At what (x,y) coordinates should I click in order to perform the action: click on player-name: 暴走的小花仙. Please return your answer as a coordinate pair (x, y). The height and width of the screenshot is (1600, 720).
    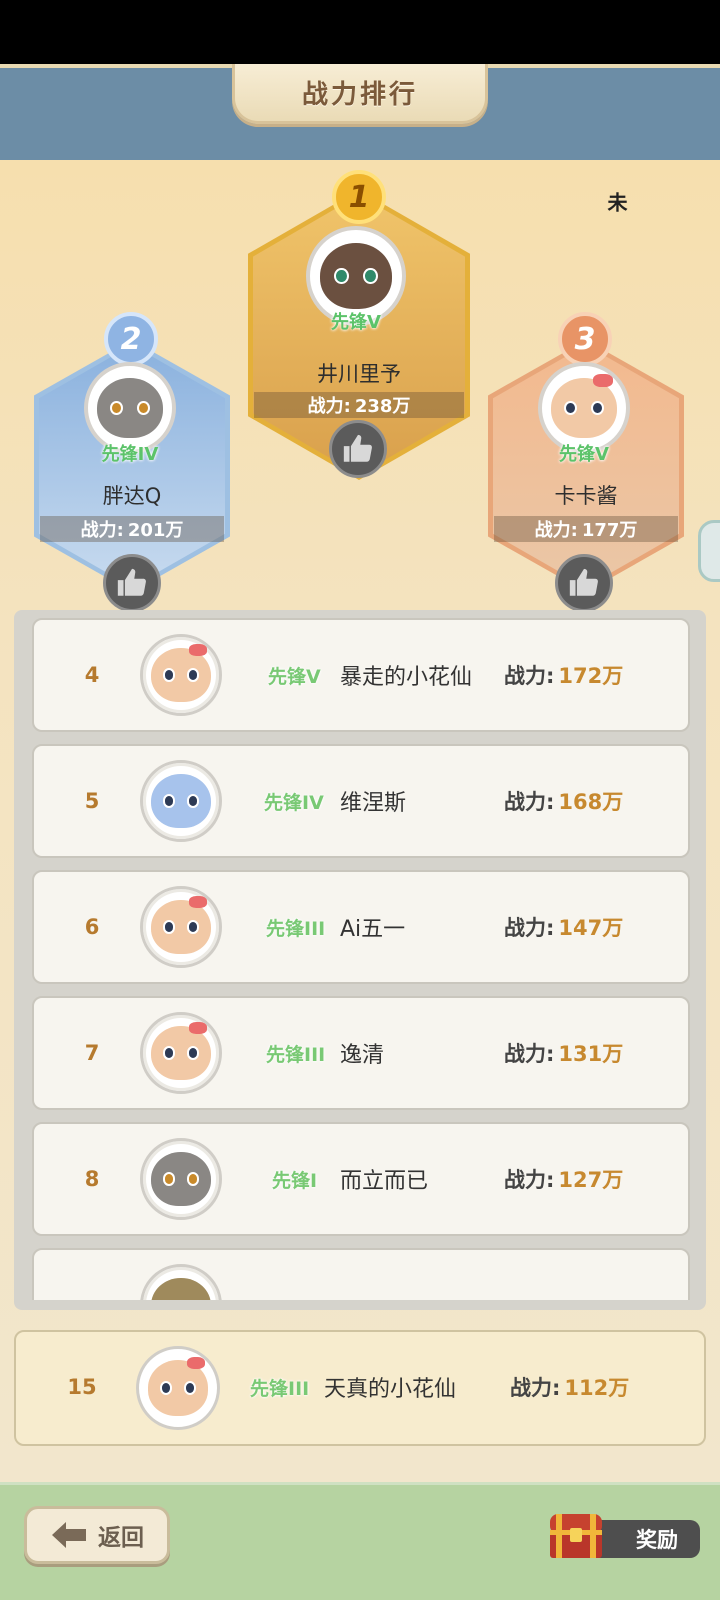
    Looking at the image, I should click on (406, 677).